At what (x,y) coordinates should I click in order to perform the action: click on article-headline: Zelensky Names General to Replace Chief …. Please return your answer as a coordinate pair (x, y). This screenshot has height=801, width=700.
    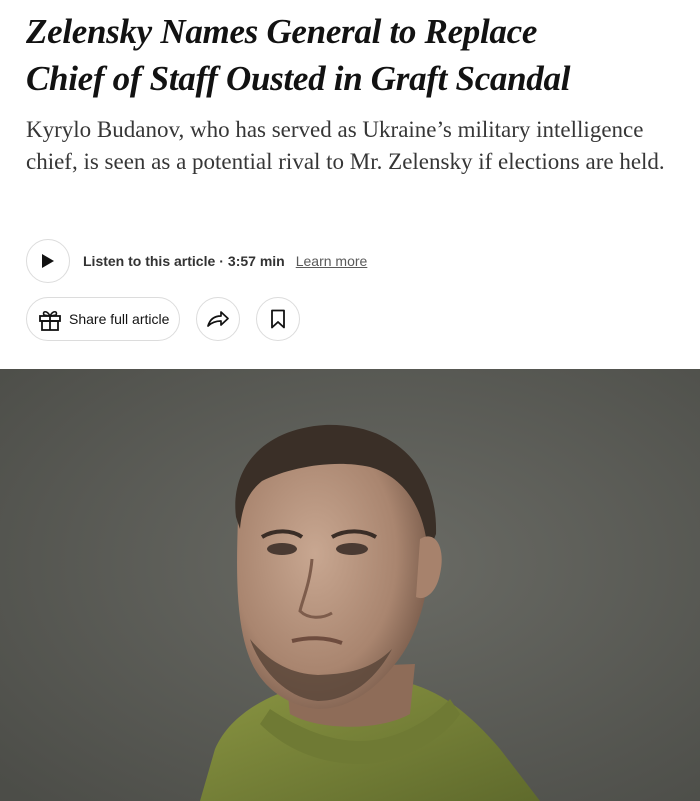
    Looking at the image, I should click on (356, 55).